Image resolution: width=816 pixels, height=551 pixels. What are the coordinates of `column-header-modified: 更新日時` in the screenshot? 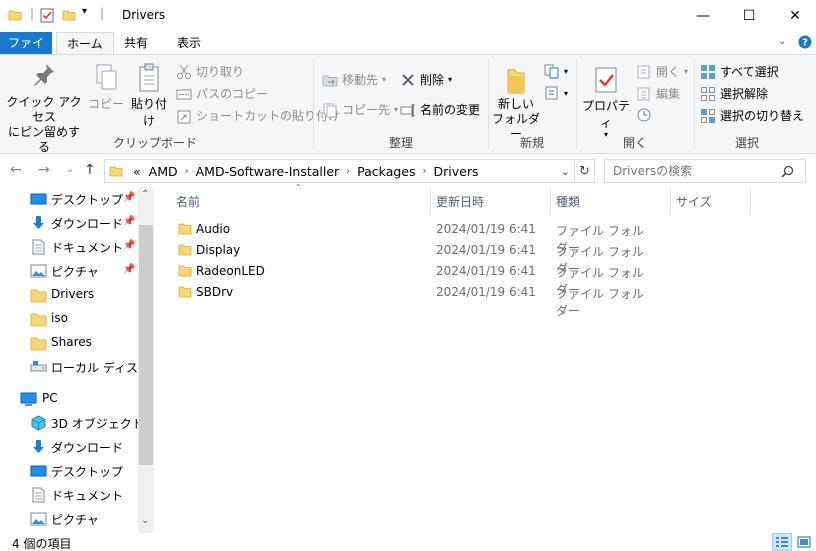 It's located at (460, 201).